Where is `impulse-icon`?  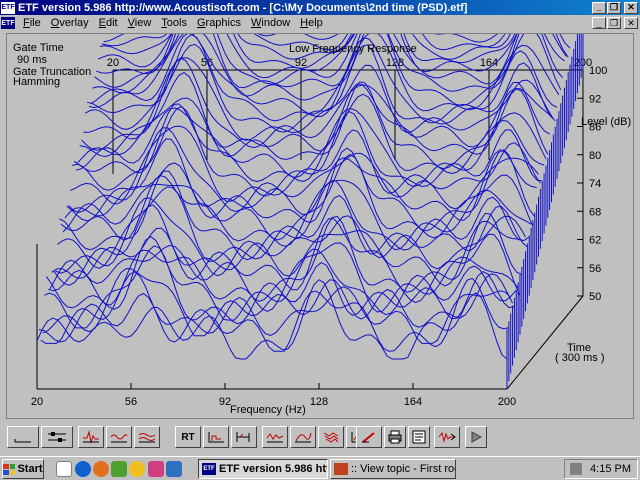
impulse-icon is located at coordinates (91, 437).